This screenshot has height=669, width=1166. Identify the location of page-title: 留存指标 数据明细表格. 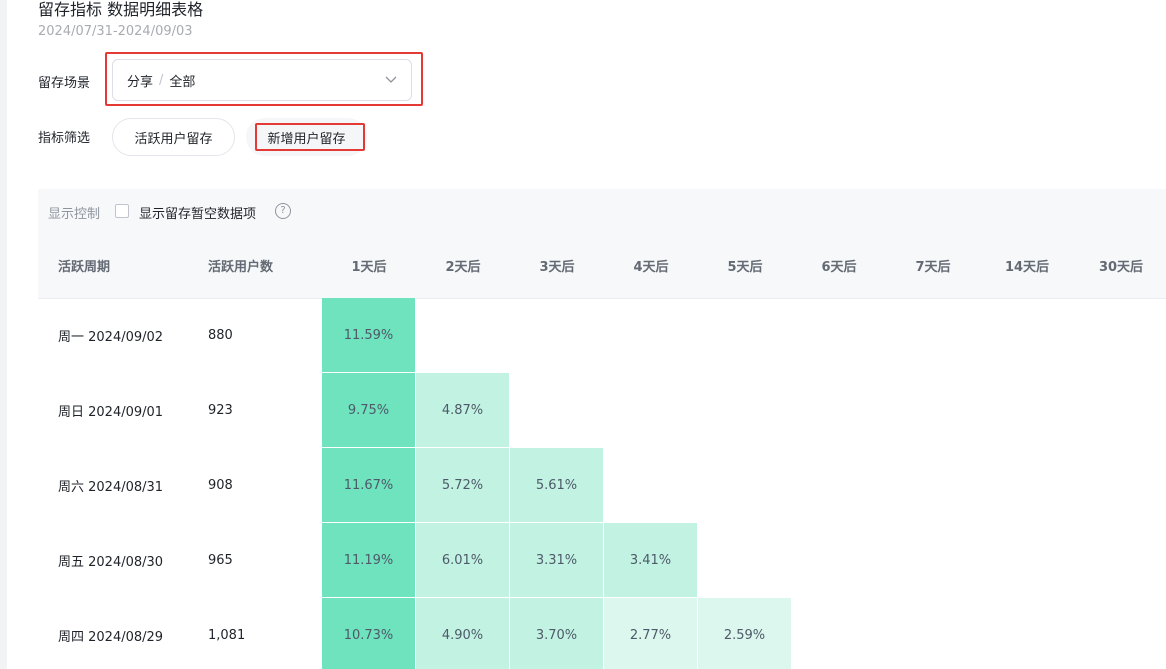
(121, 9).